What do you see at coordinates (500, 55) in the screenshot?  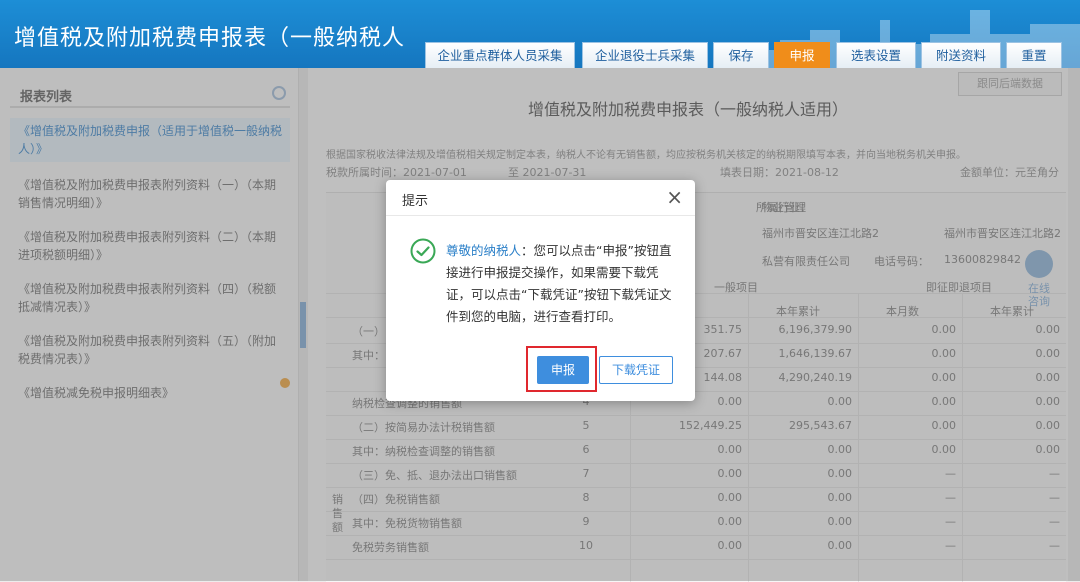 I see `tab-key-group-collection: 企业重点群体人员采集` at bounding box center [500, 55].